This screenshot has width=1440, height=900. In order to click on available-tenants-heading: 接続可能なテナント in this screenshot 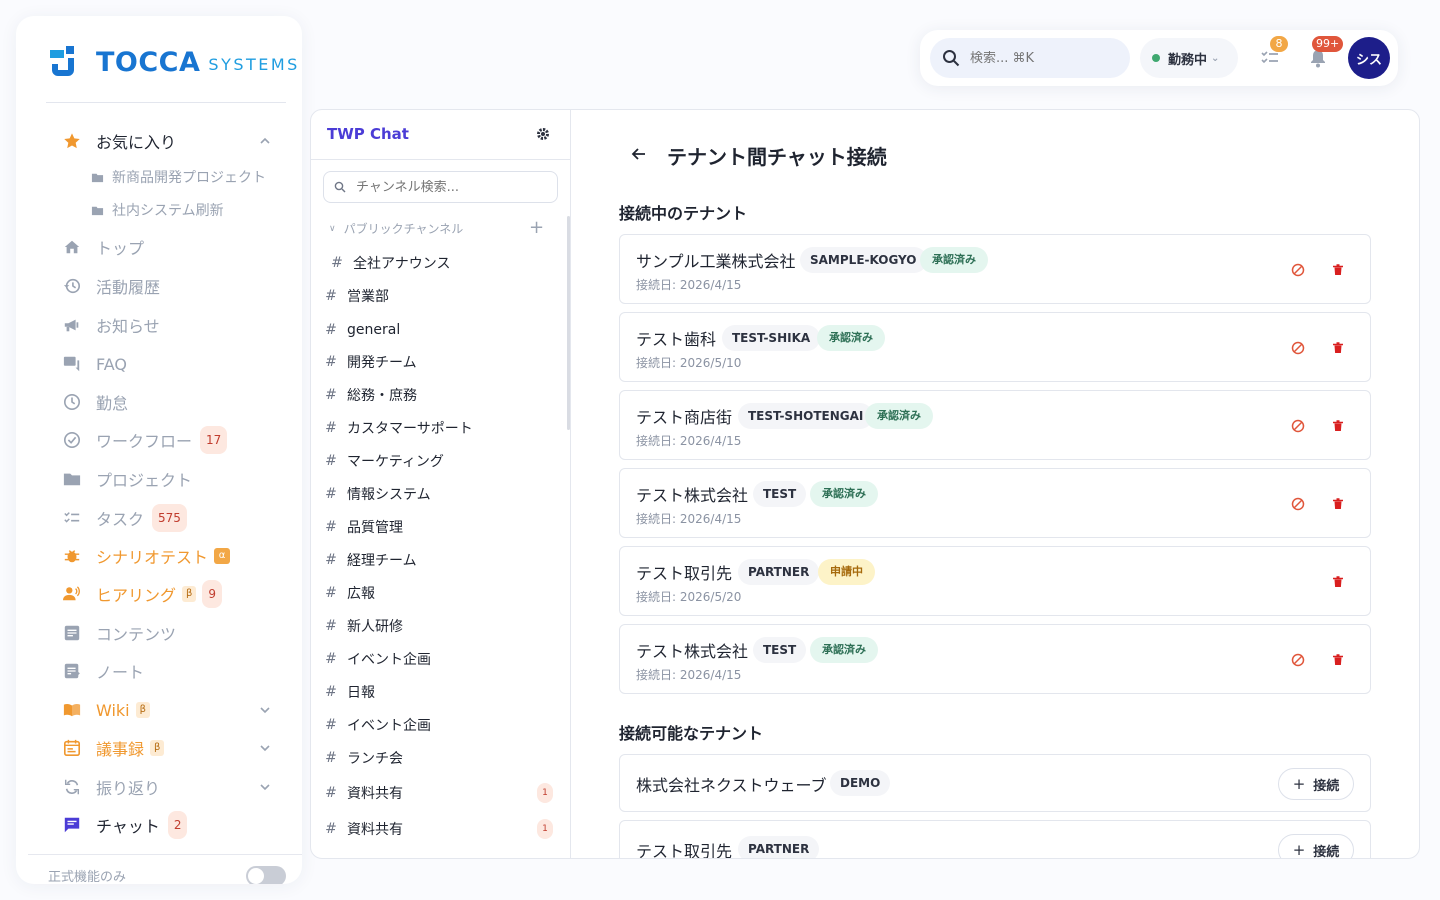, I will do `click(691, 733)`.